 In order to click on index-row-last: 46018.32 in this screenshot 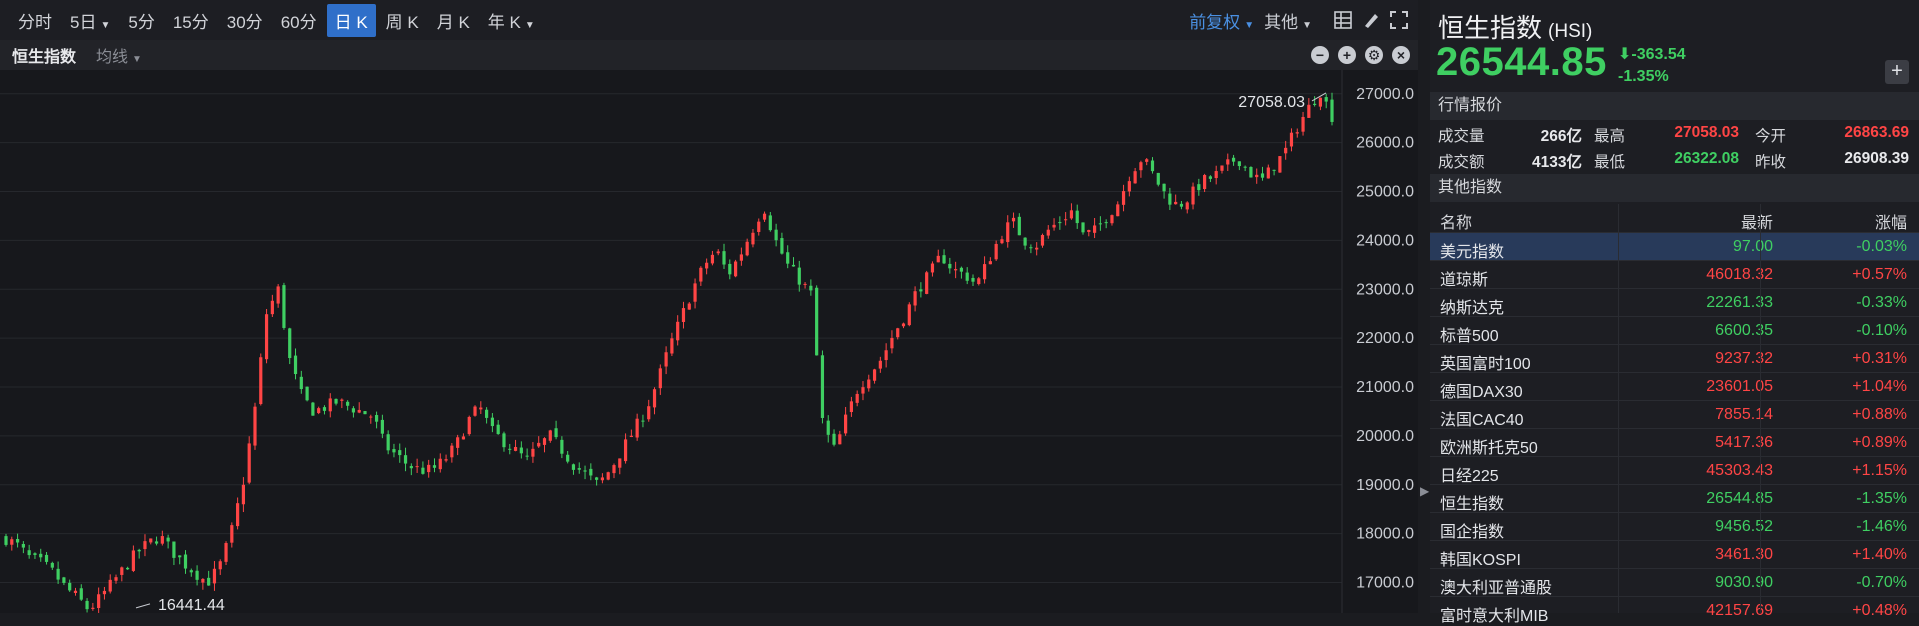, I will do `click(1739, 274)`.